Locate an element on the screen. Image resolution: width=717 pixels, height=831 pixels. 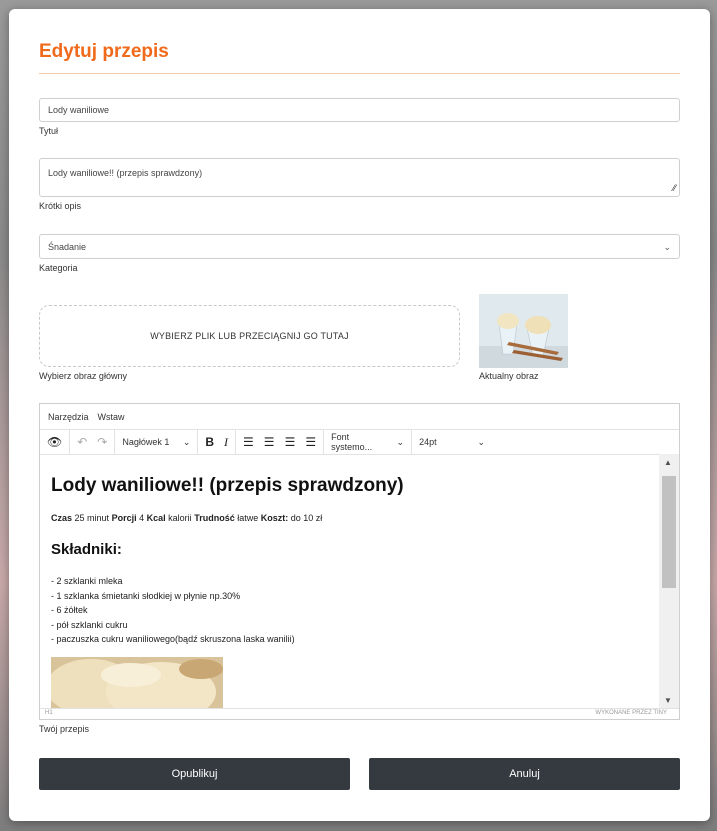
short-description-value: Lody waniliowe!! (przepis sprawdzony) is located at coordinates (125, 173).